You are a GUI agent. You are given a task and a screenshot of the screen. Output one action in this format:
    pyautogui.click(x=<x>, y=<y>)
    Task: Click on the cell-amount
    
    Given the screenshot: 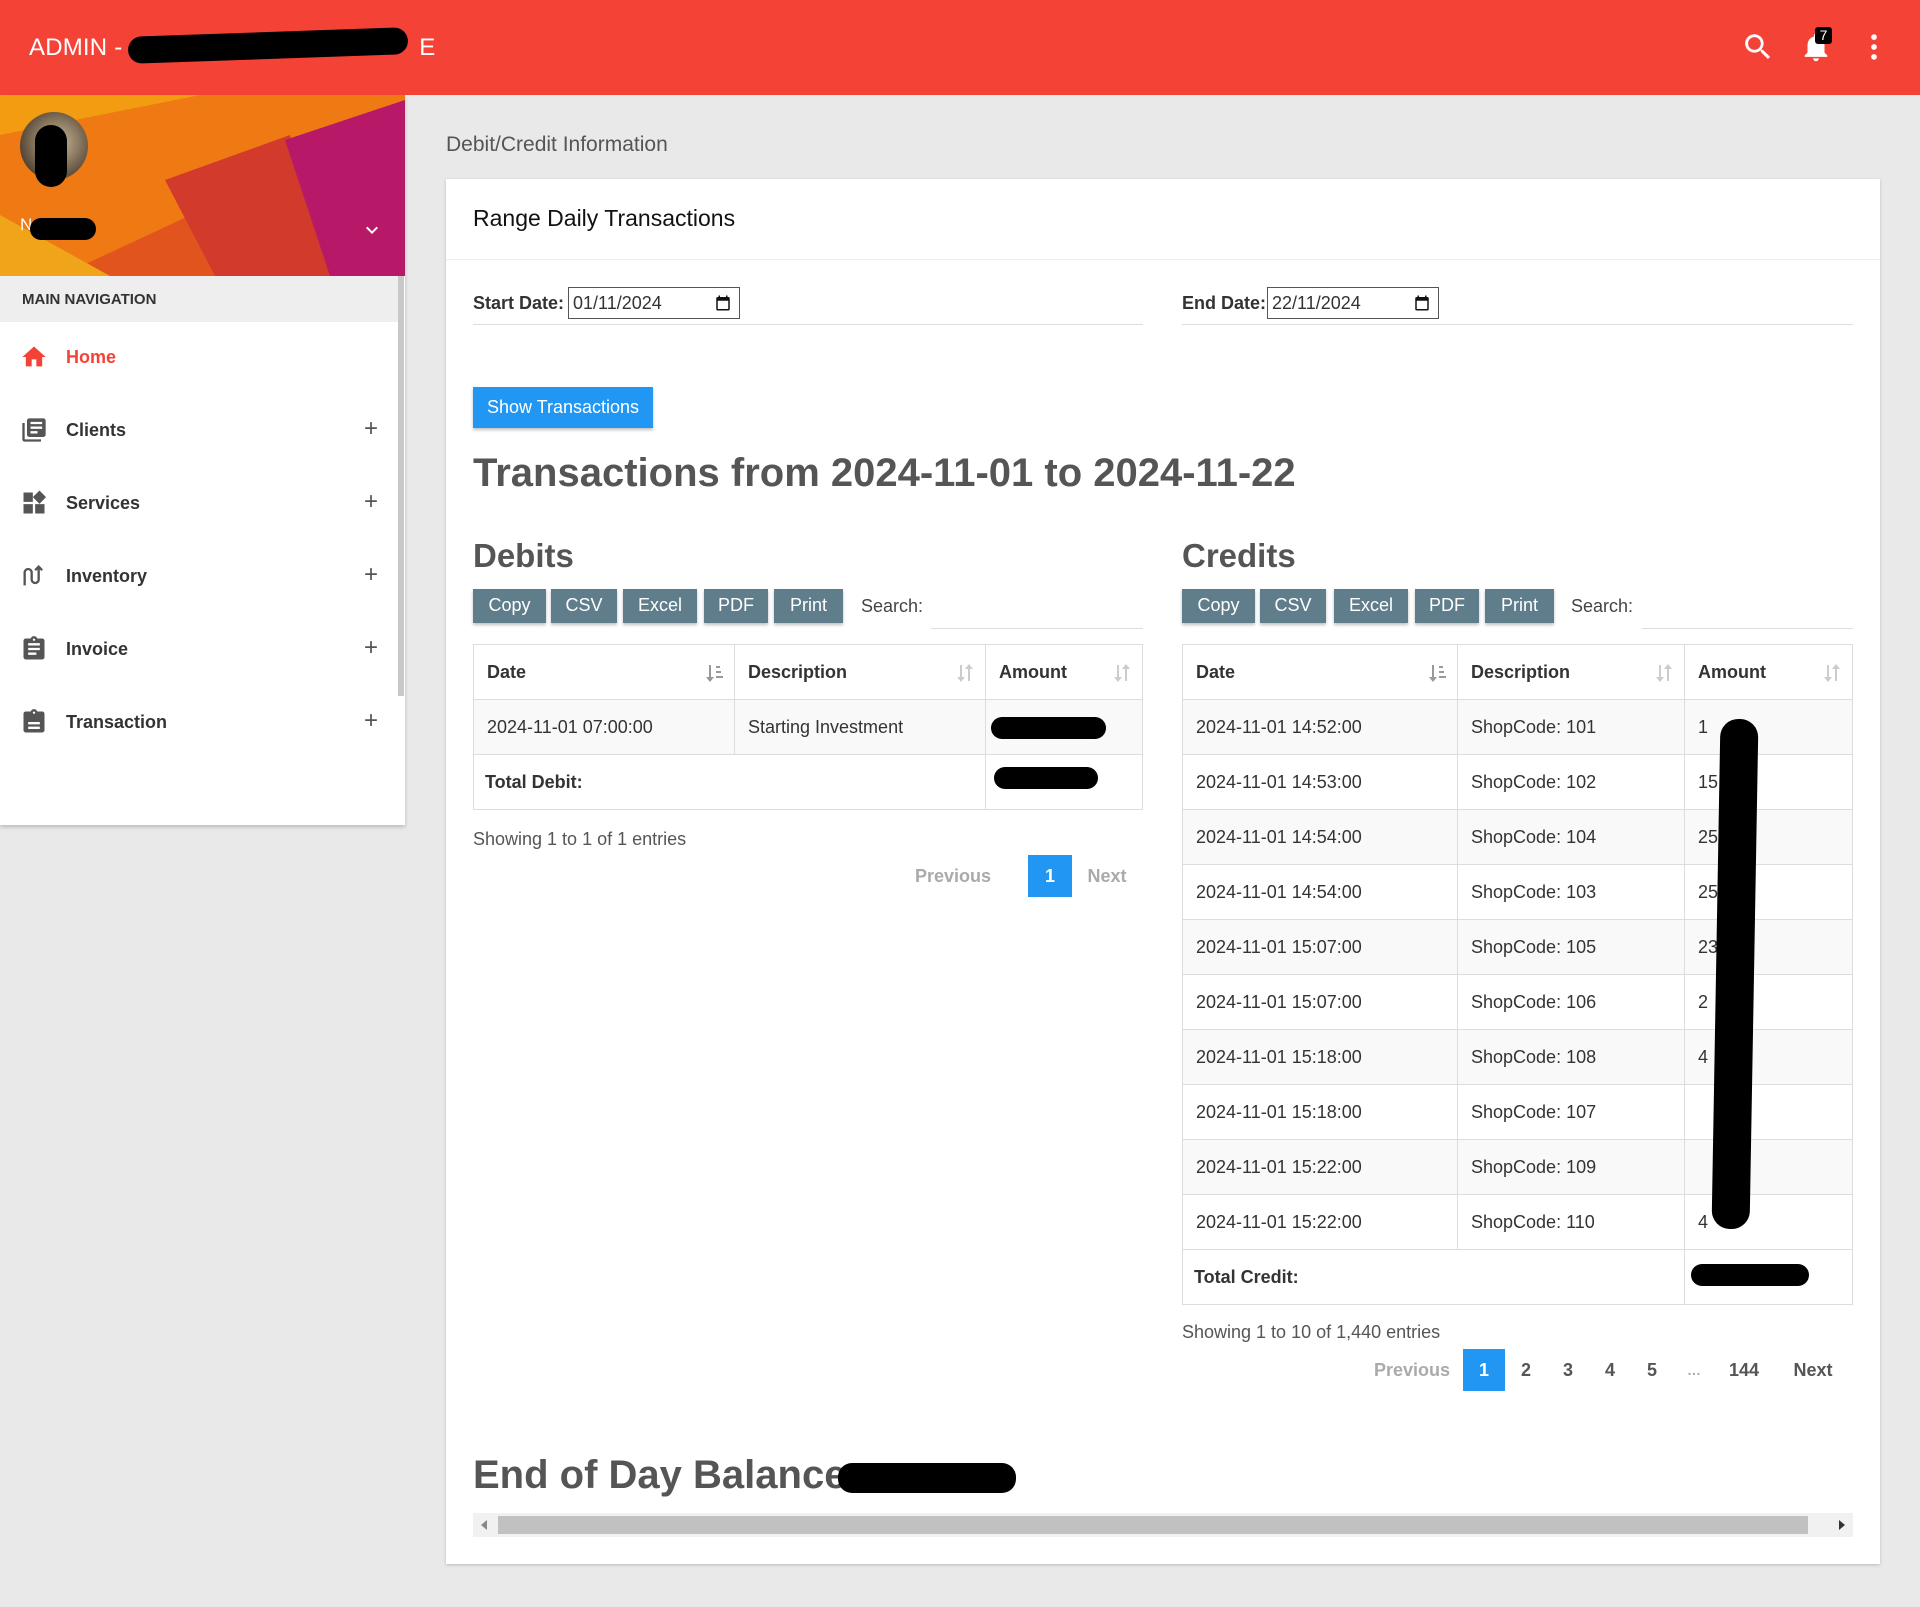 What is the action you would take?
    pyautogui.click(x=1768, y=1167)
    